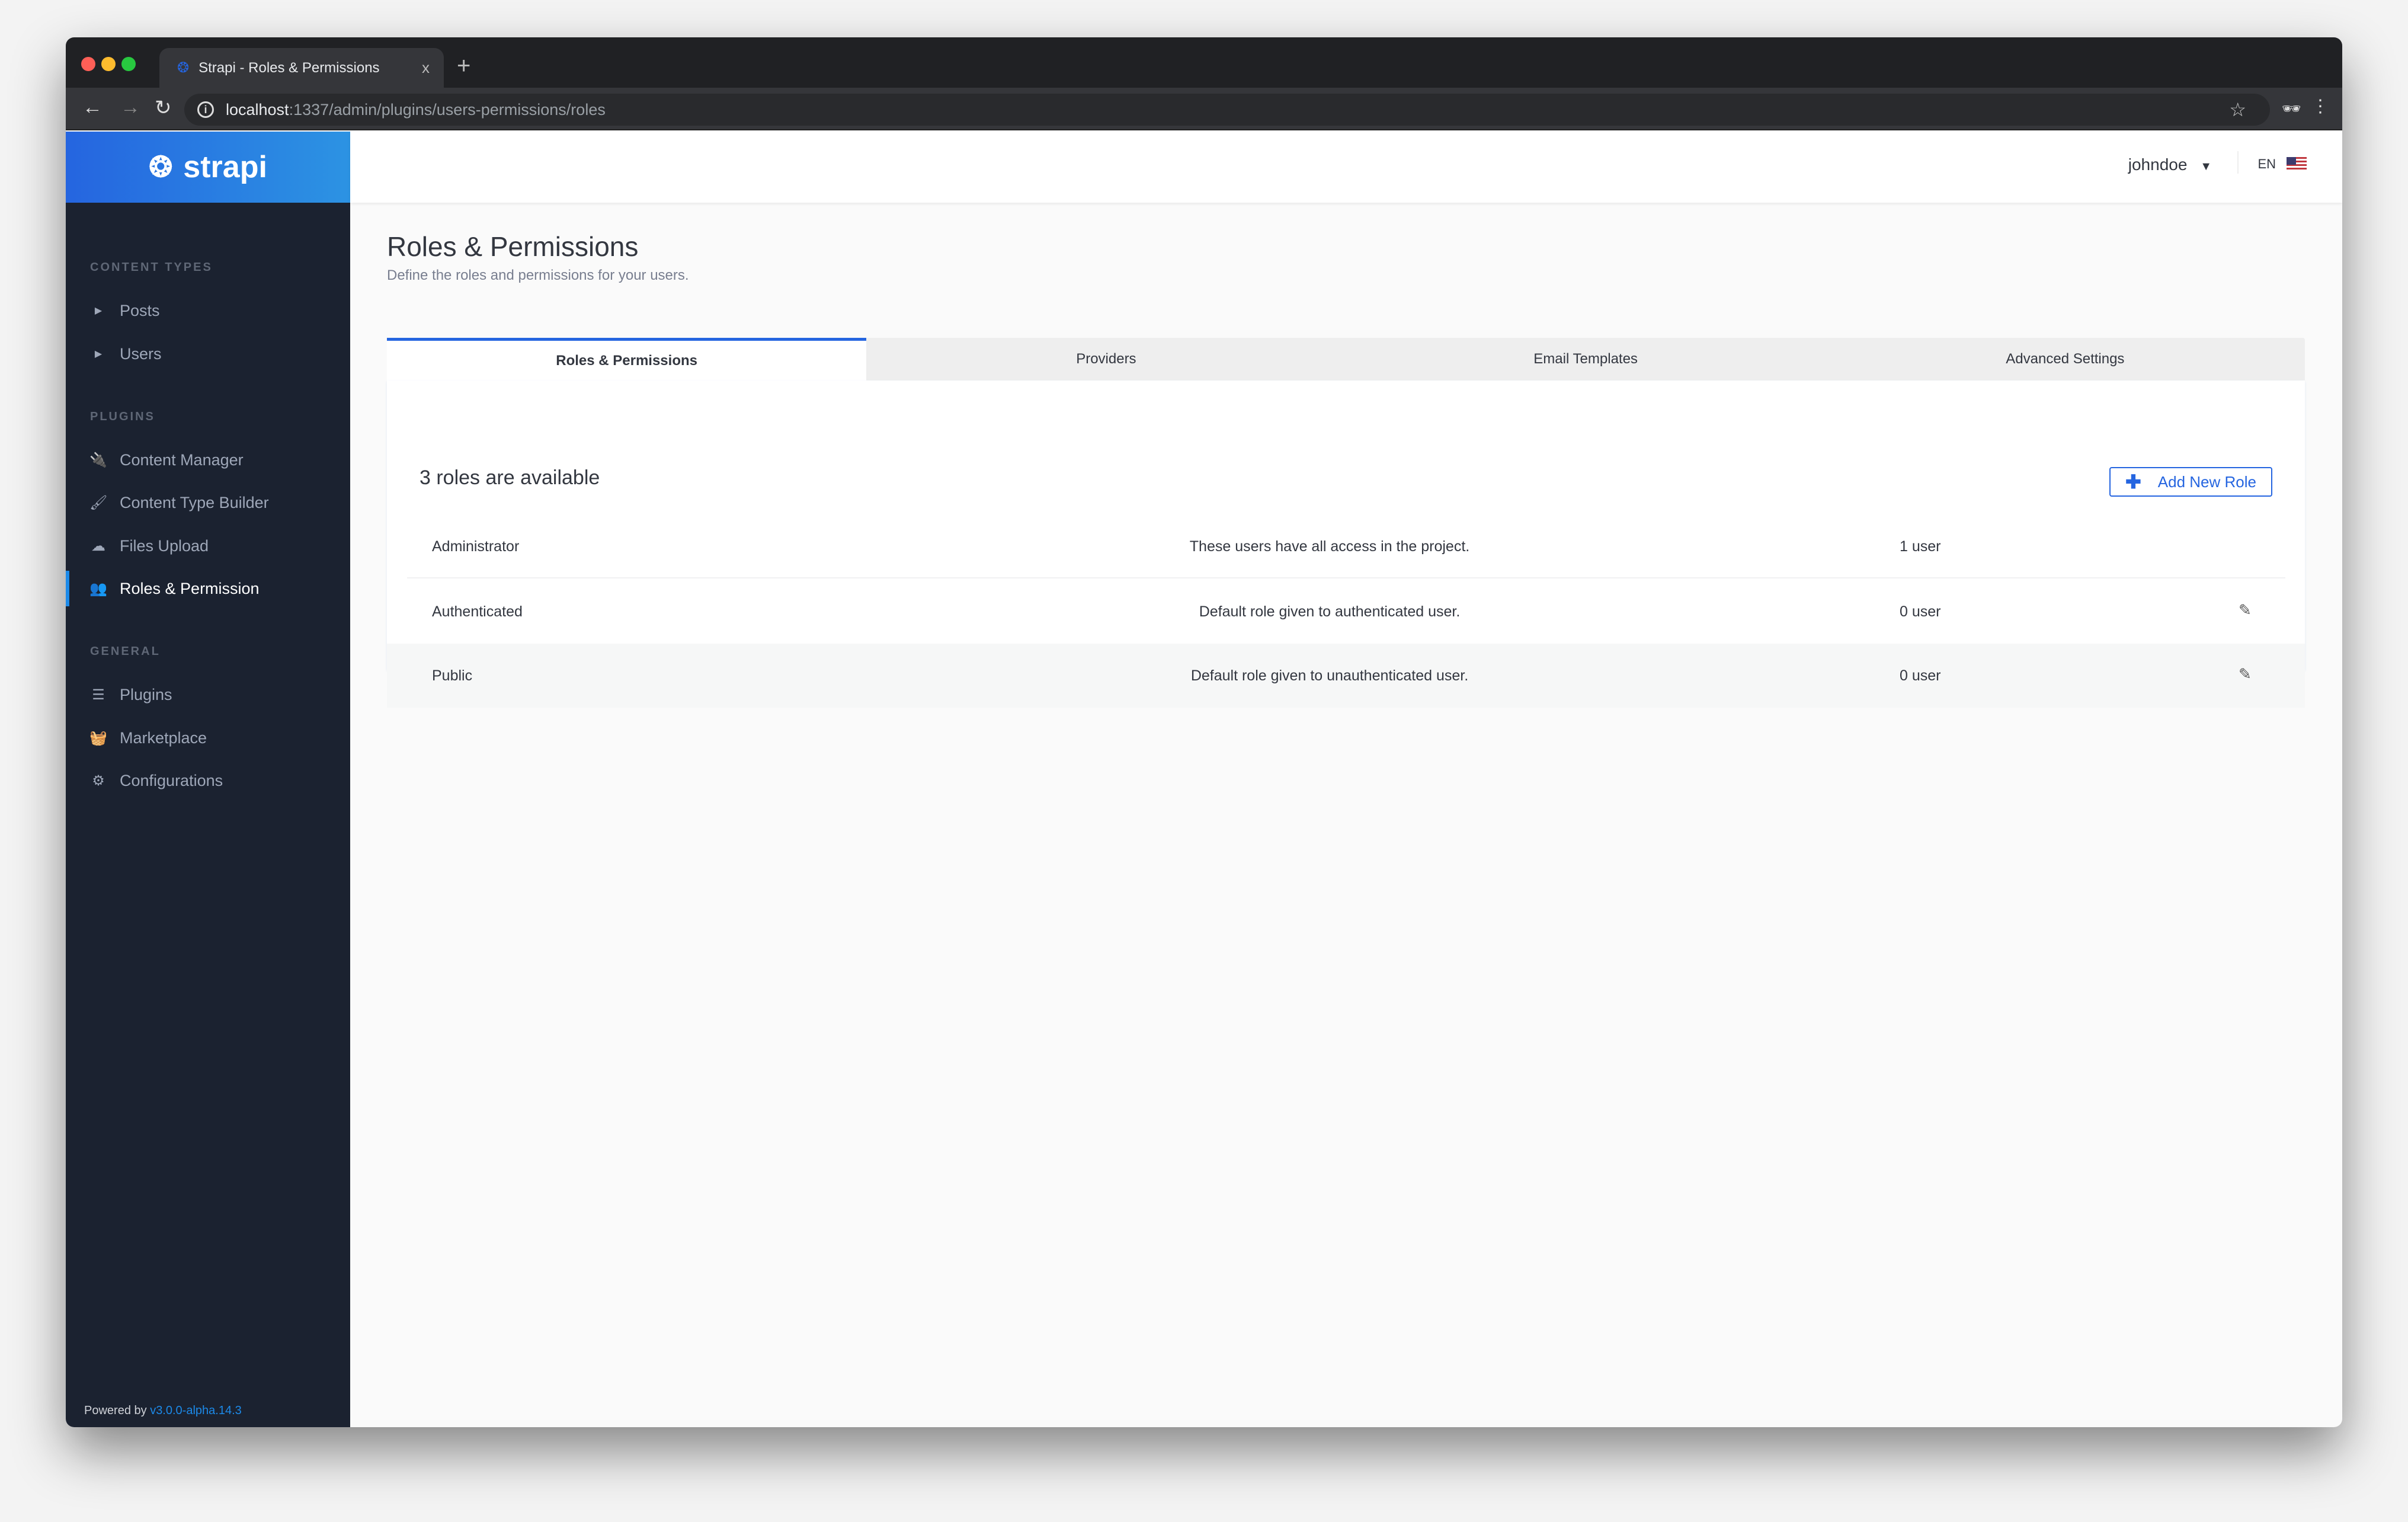  Describe the element at coordinates (452, 675) in the screenshot. I see `role-name: Public` at that location.